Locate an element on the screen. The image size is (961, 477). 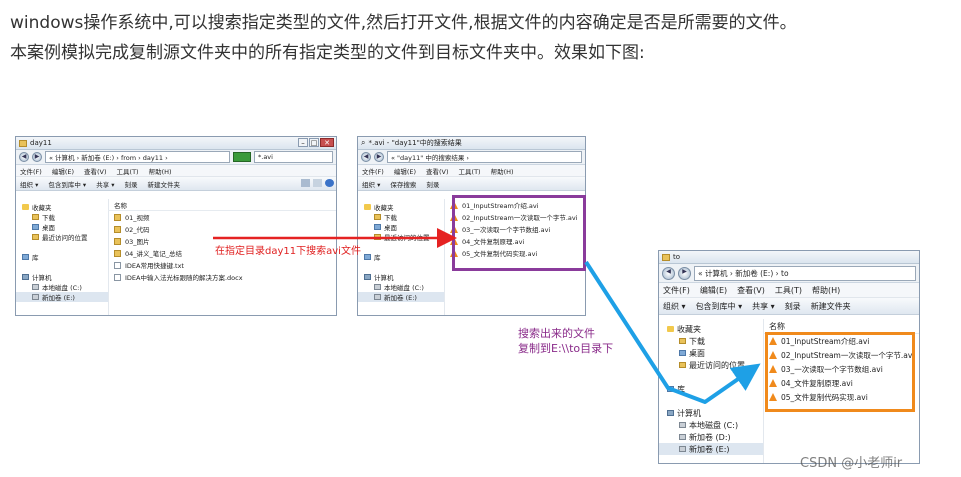
list-item: 01_视频 is located at coordinates (222, 217).